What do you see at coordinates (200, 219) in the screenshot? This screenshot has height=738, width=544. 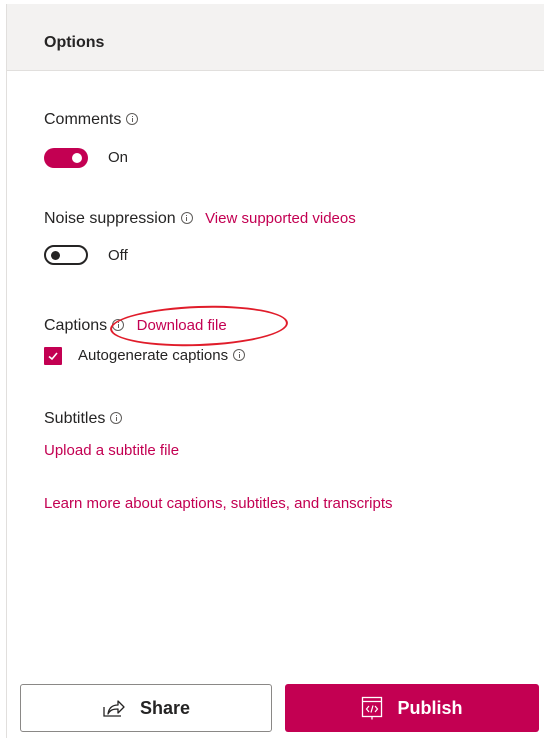 I see `noise-suppression-section: Noise suppression View supported videos` at bounding box center [200, 219].